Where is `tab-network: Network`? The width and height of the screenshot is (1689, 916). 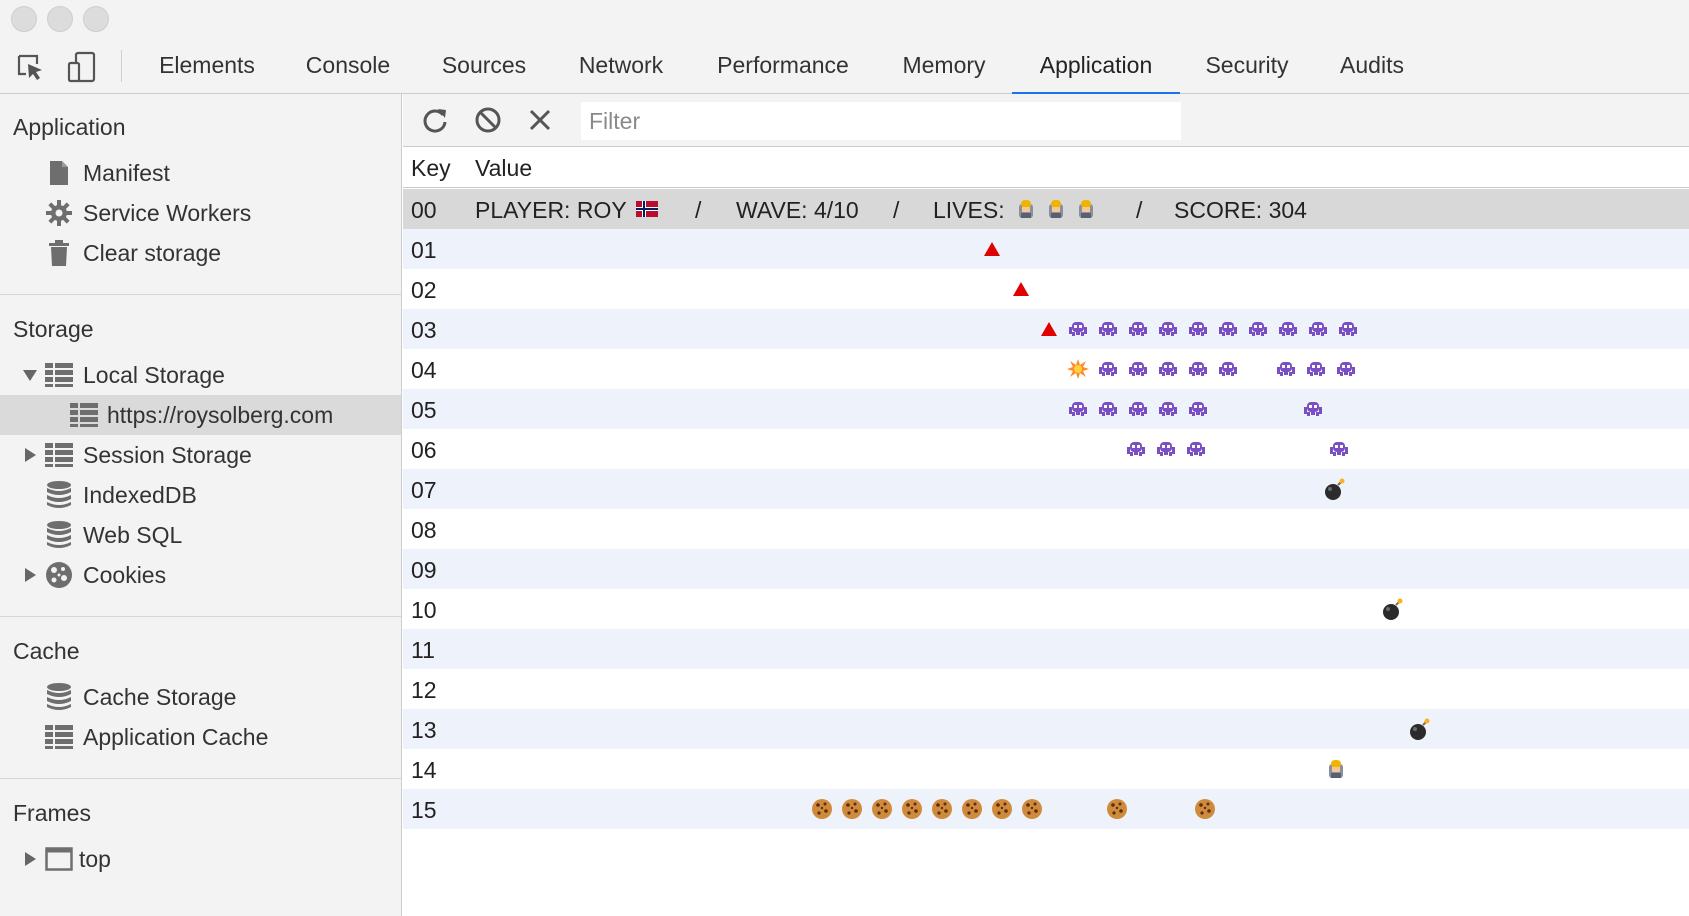 tab-network: Network is located at coordinates (621, 65).